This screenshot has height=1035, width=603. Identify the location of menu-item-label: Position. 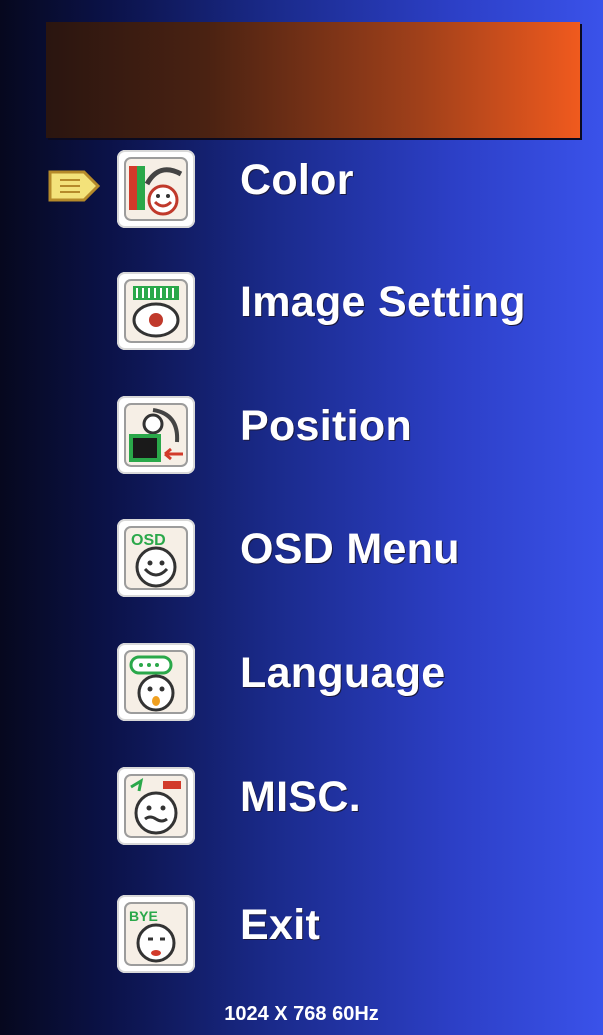
(326, 426).